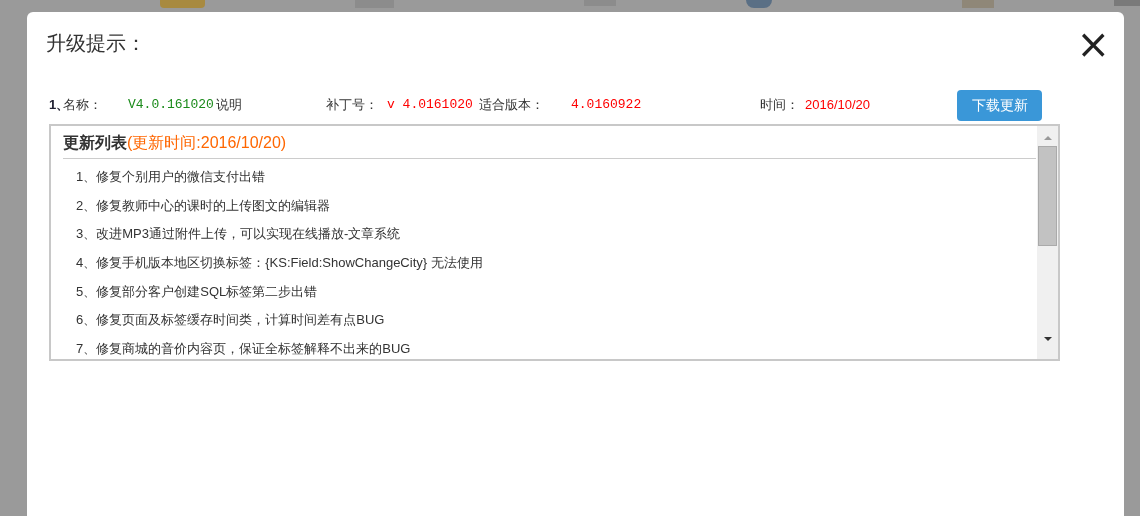  I want to click on scrollbar-thumb, so click(1047, 196).